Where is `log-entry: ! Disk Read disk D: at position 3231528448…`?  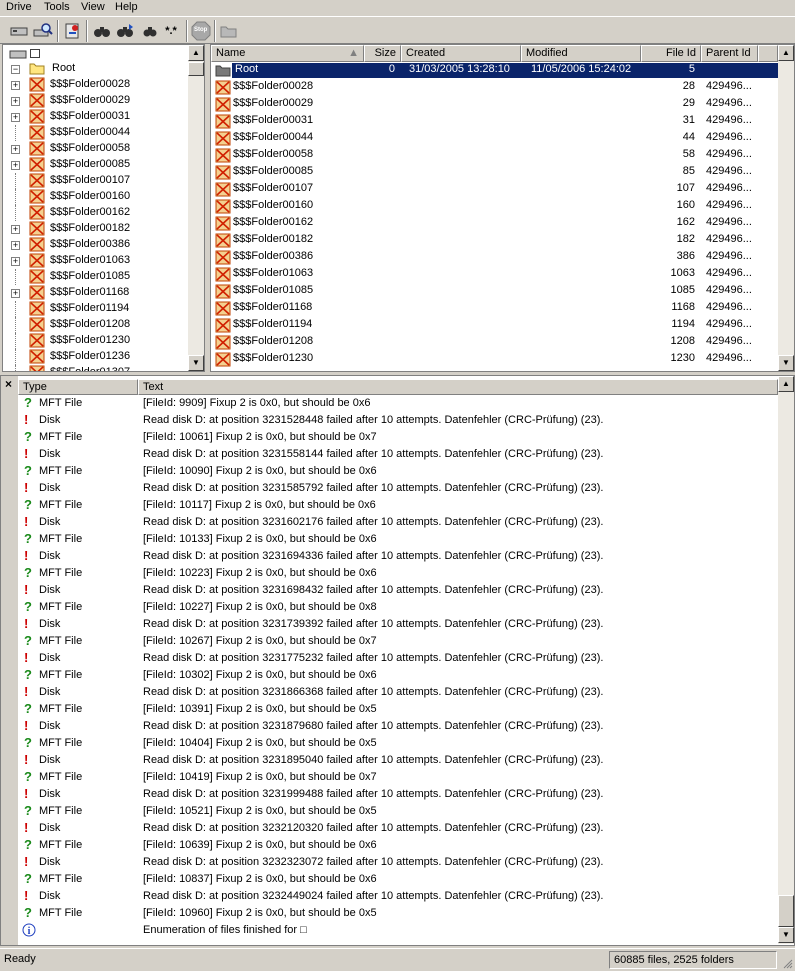 log-entry: ! Disk Read disk D: at position 3231528448… is located at coordinates (398, 420).